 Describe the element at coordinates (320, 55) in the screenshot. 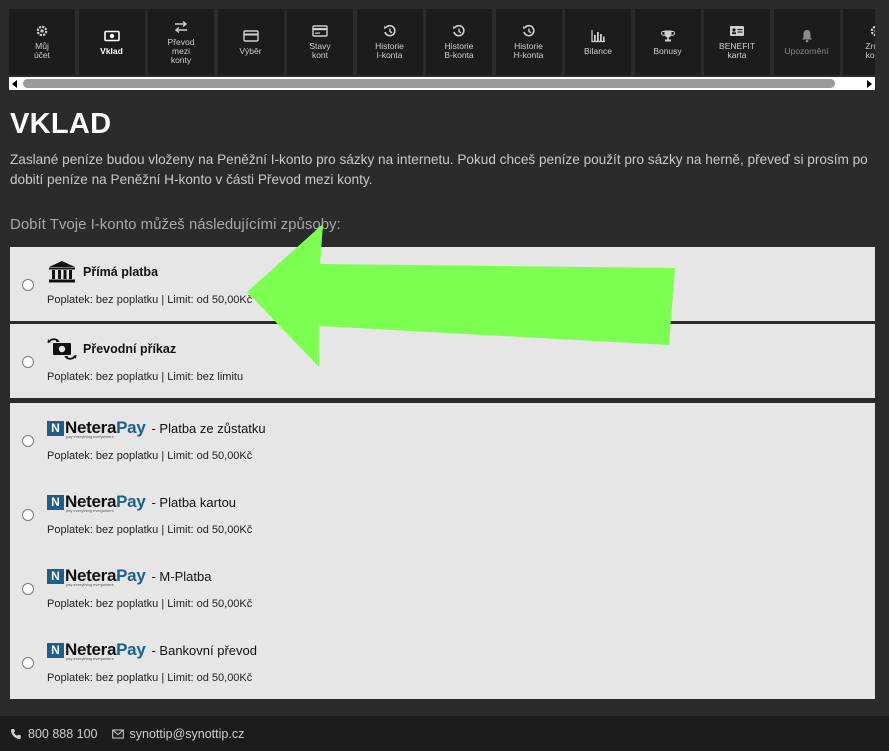

I see `nav-item-label-line: kont` at that location.